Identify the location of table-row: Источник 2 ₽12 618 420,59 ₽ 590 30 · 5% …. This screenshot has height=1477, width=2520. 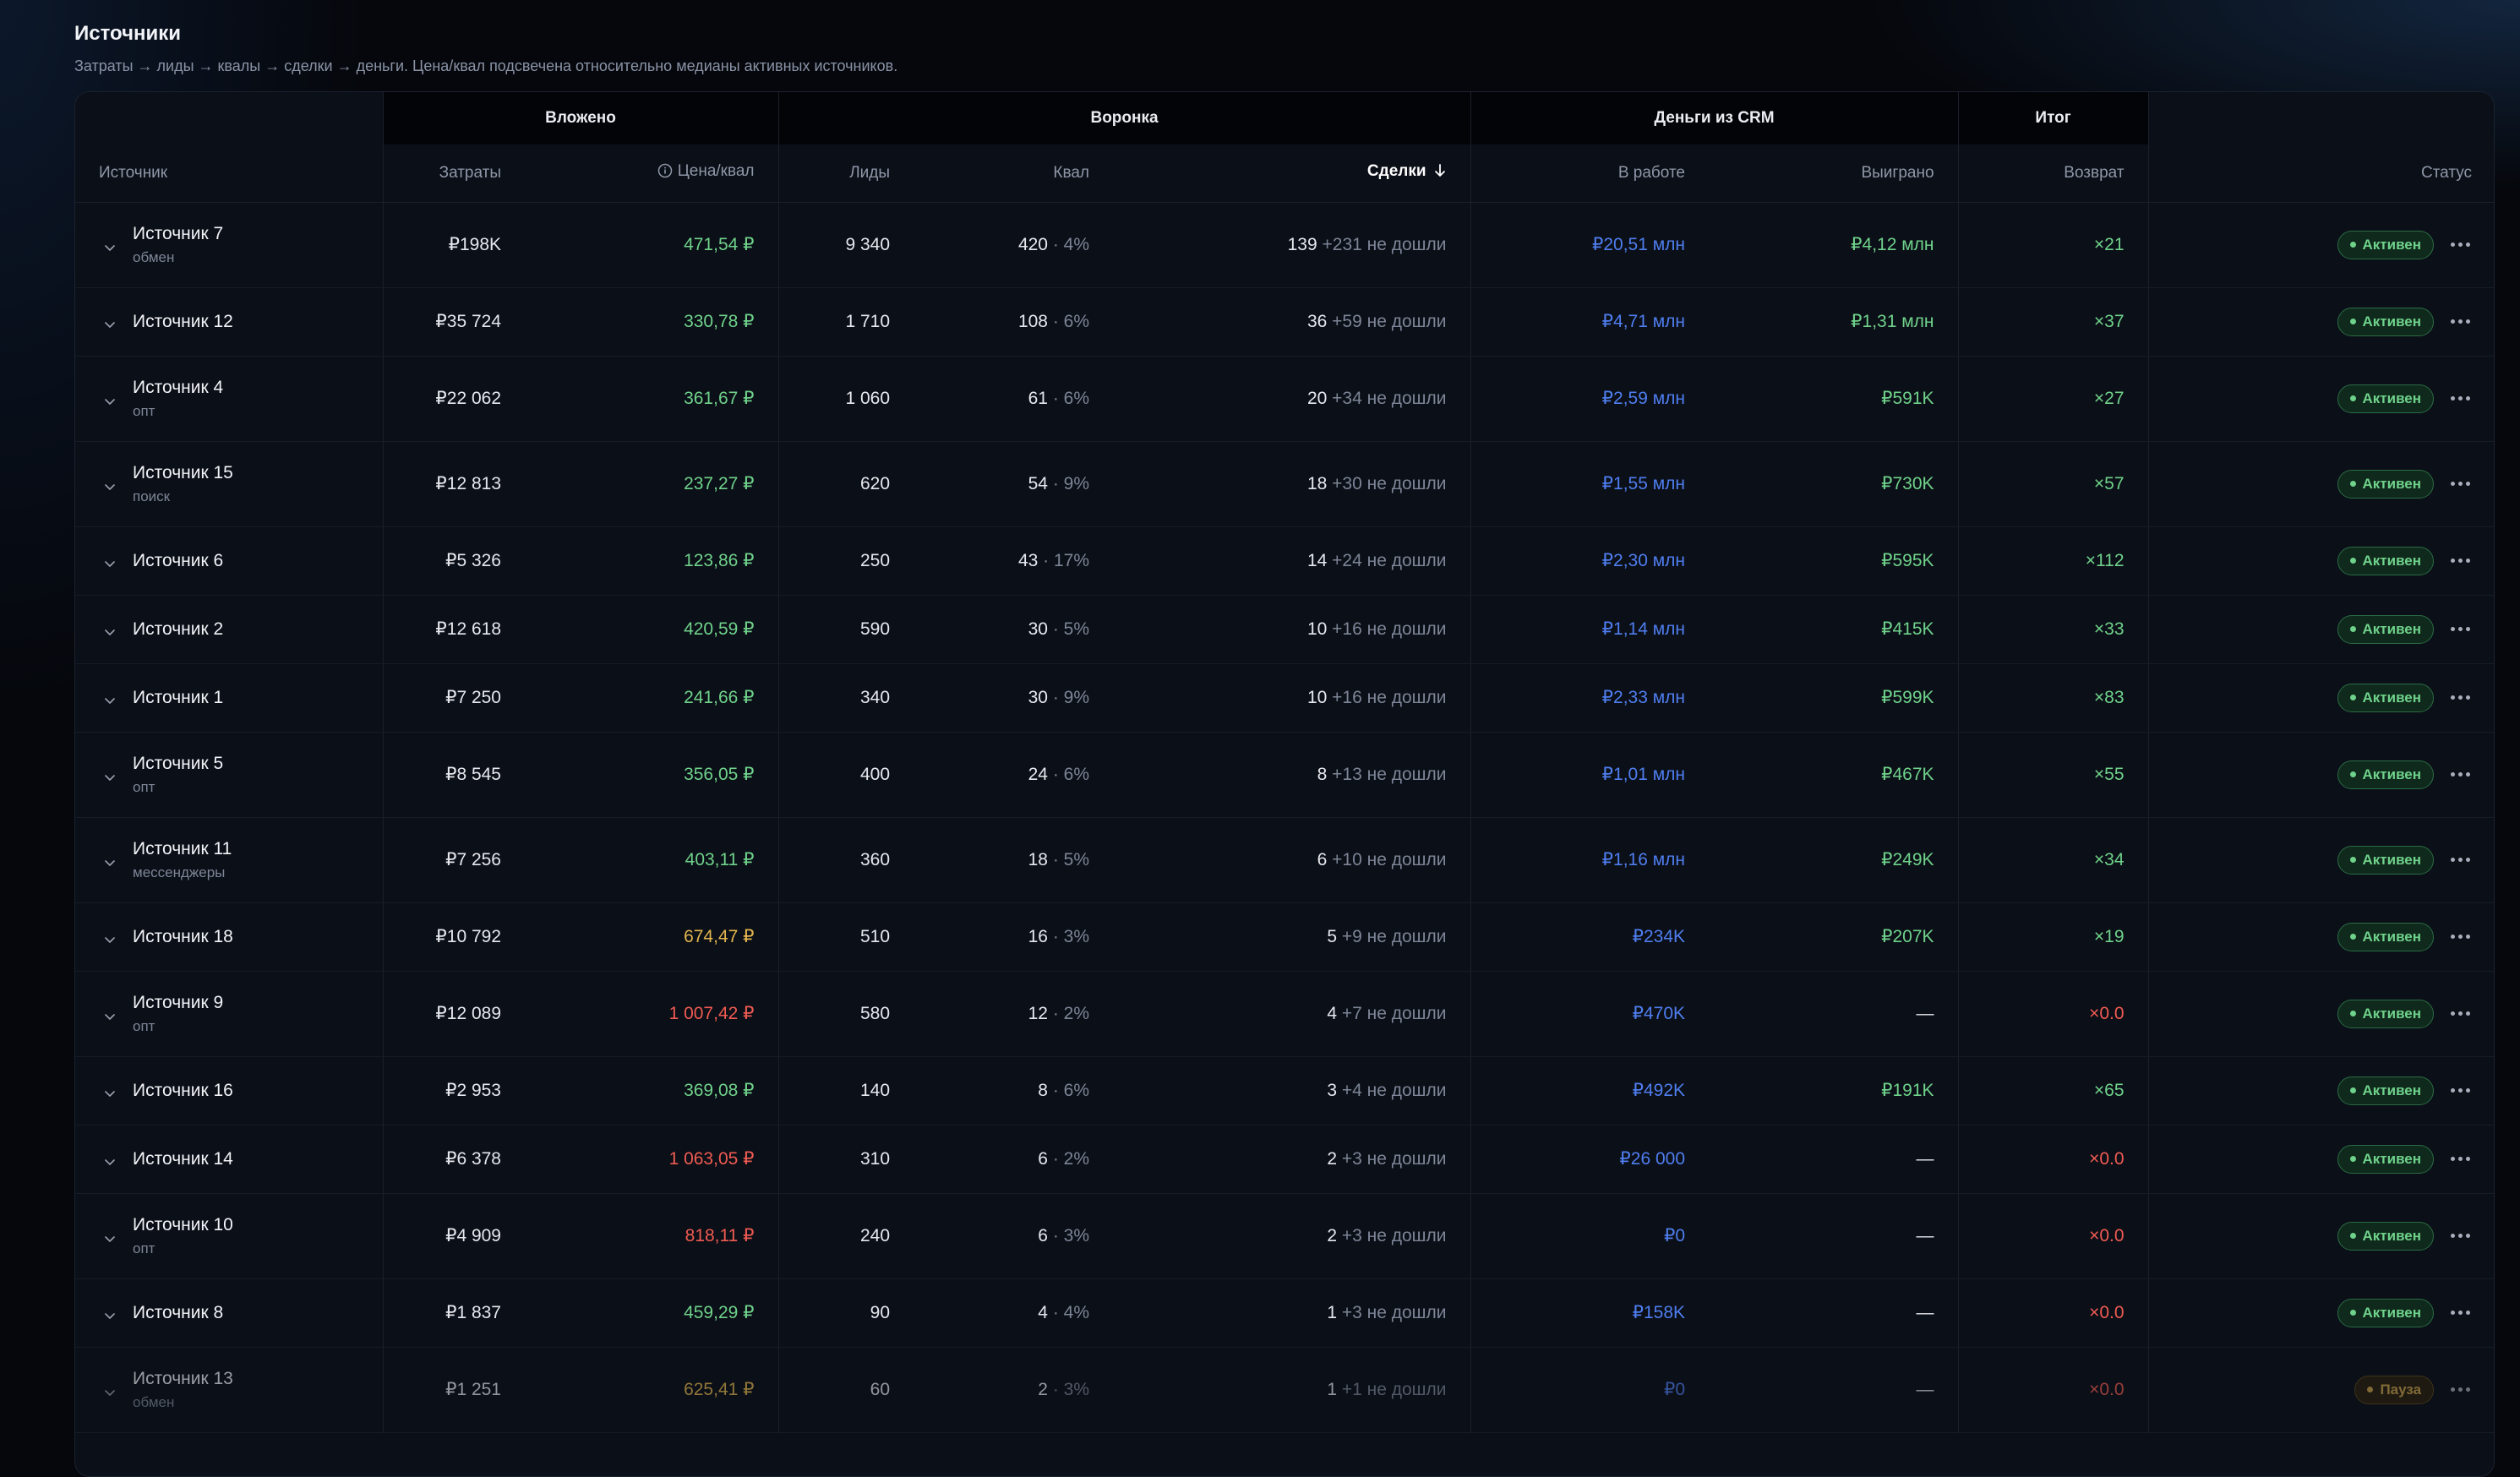
(1284, 629).